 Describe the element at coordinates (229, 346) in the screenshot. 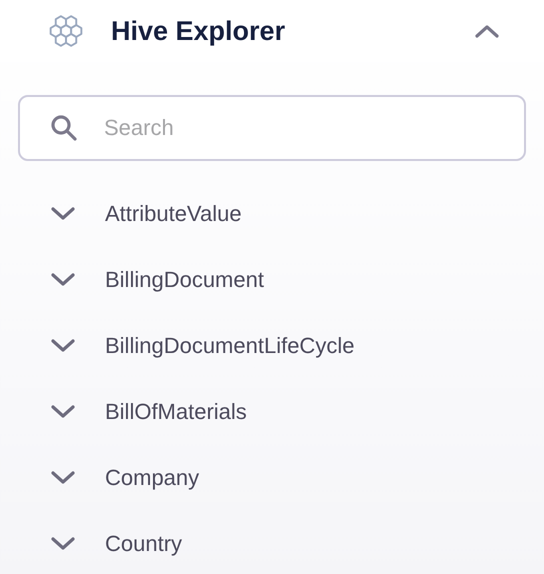

I see `tree-item-label: BillingDocumentLifeCycle` at that location.